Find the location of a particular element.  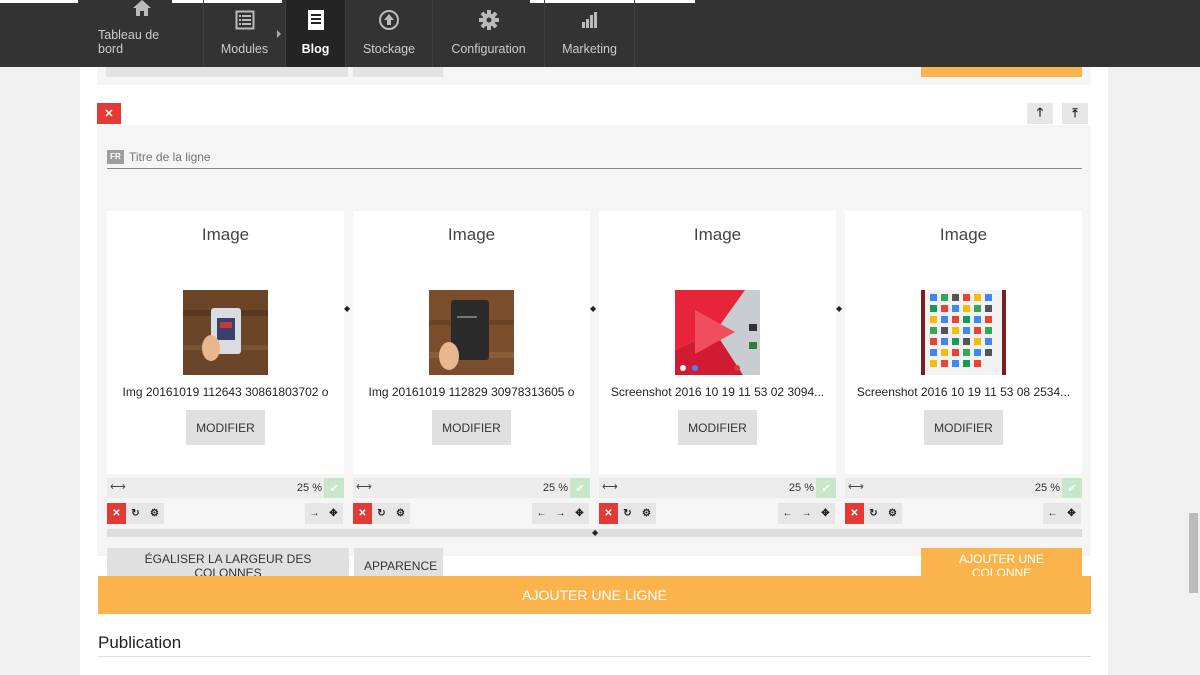

column-controls-right: ← → ✥ is located at coordinates (560, 513).